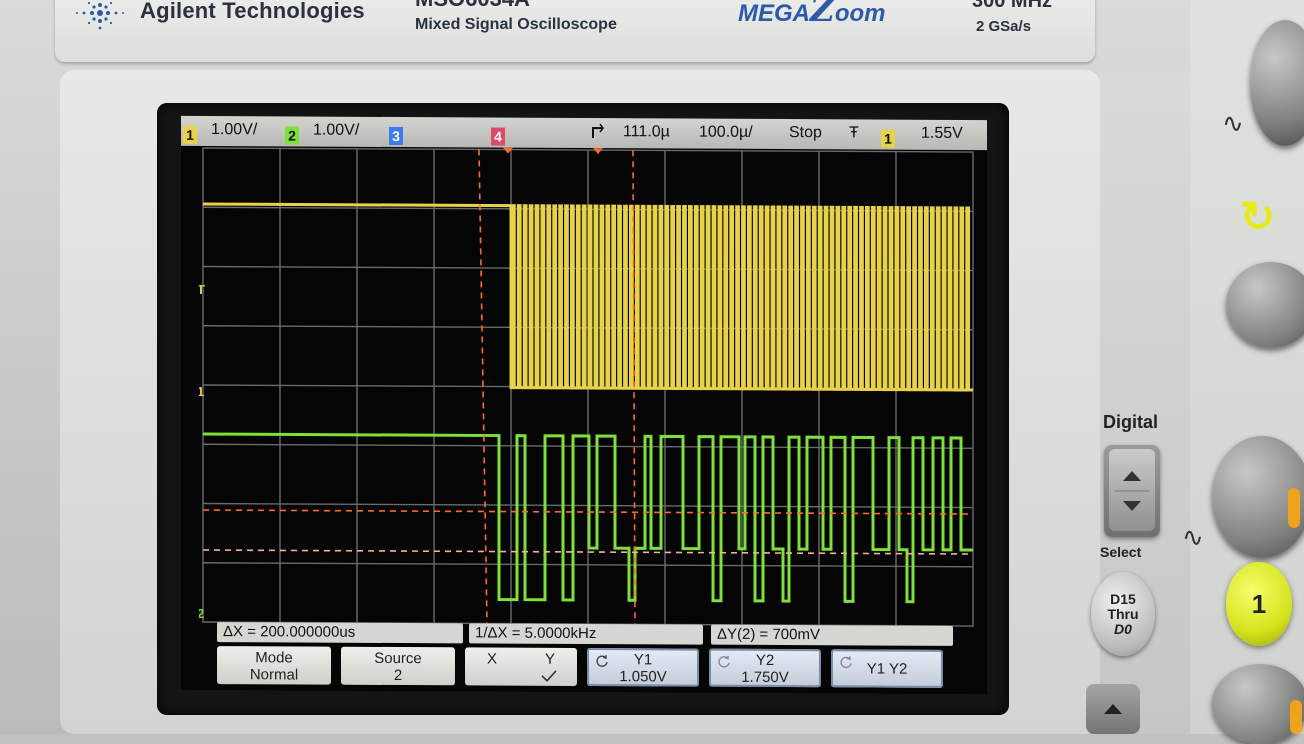  Describe the element at coordinates (643, 677) in the screenshot. I see `softkey-y1-value: 1.050V` at that location.